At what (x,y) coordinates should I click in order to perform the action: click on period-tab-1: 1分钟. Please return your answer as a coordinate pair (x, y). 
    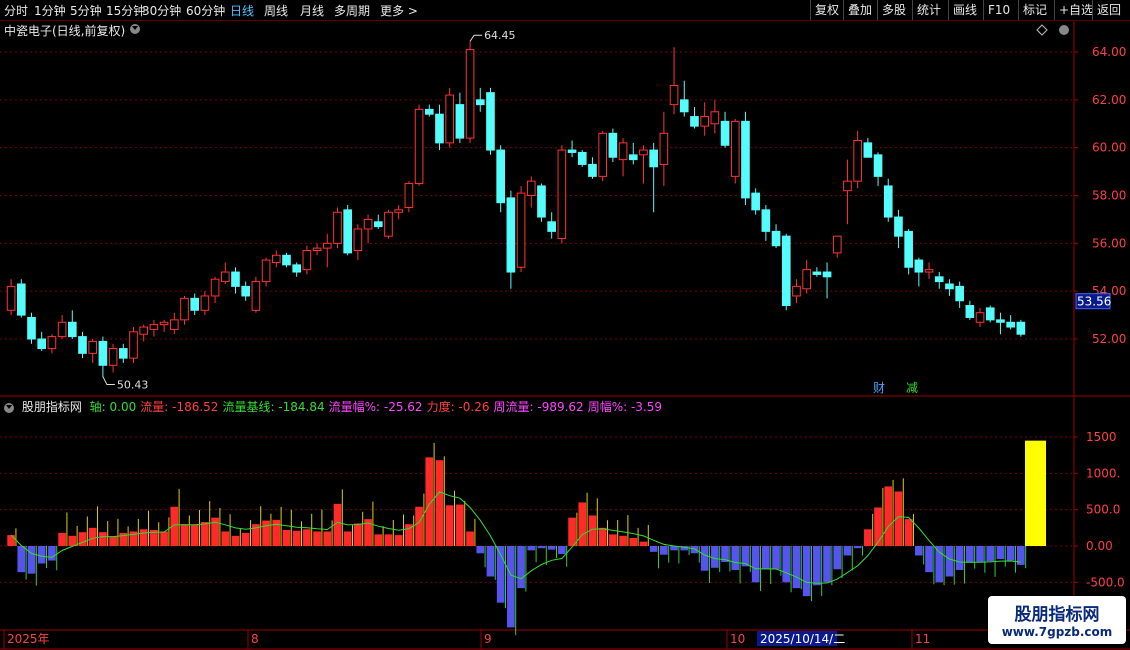
    Looking at the image, I should click on (50, 10).